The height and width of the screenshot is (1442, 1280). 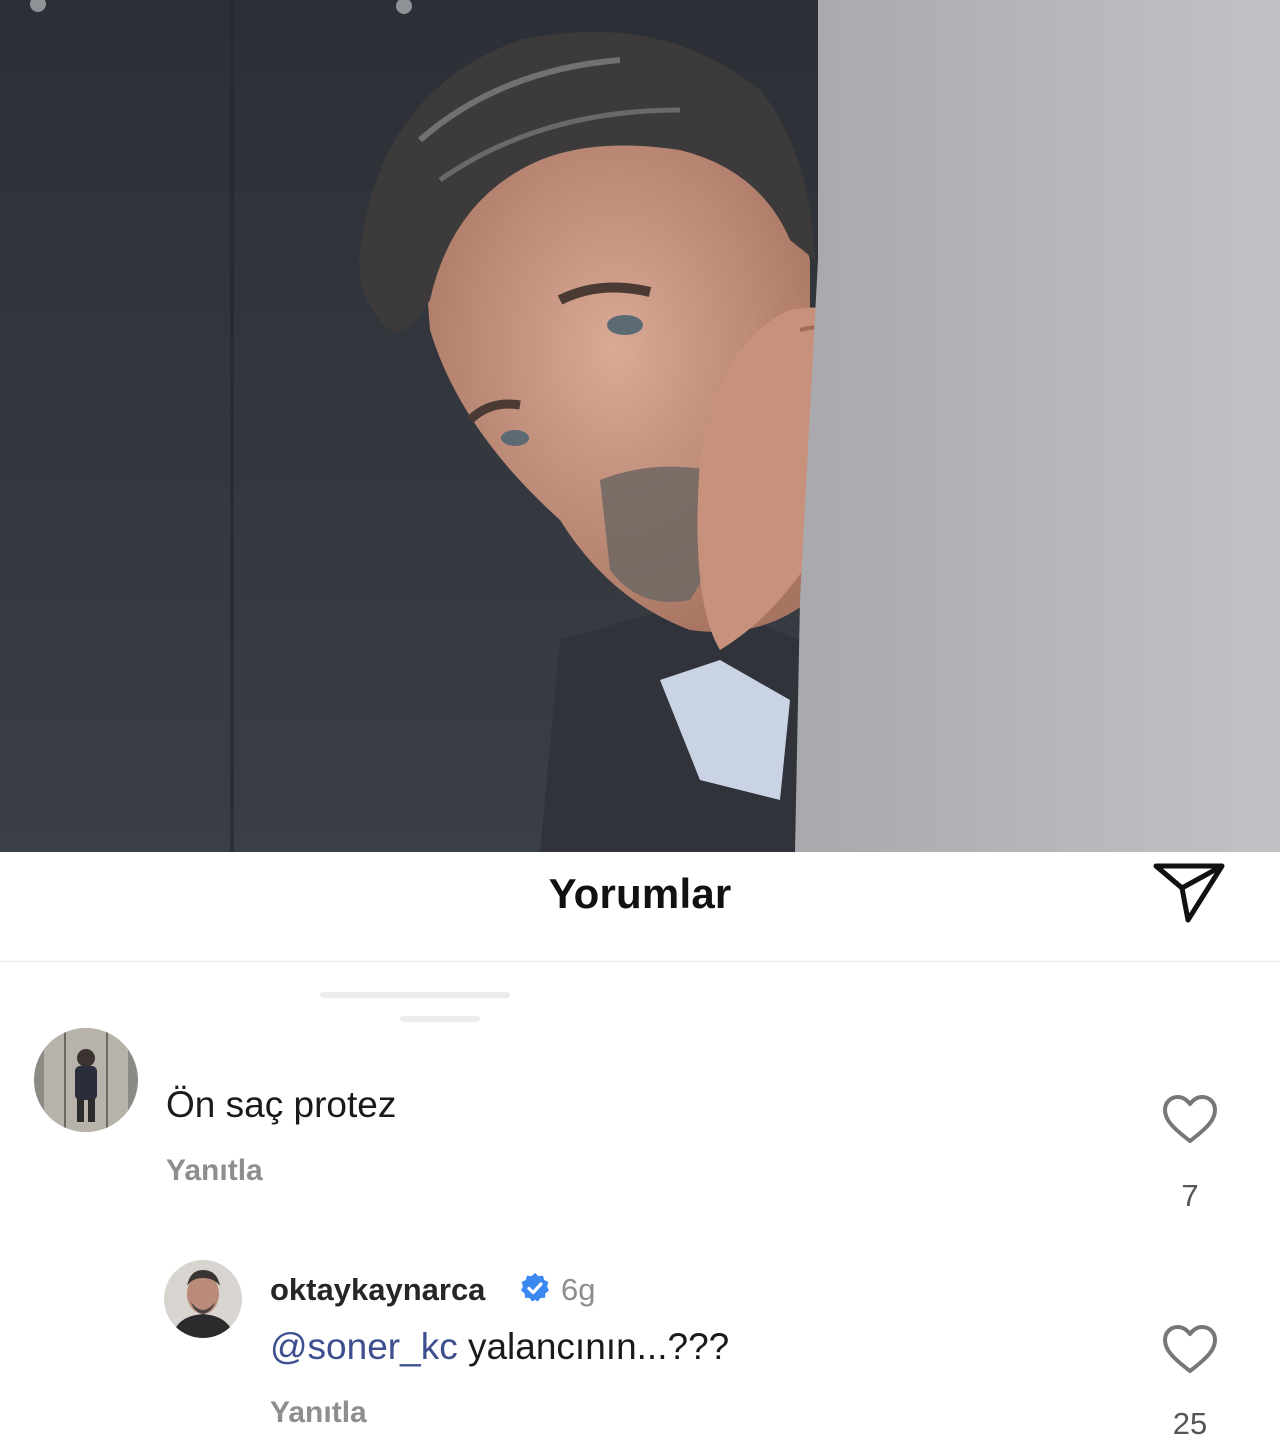 What do you see at coordinates (593, 1346) in the screenshot?
I see `comment-body: yalancının...???` at bounding box center [593, 1346].